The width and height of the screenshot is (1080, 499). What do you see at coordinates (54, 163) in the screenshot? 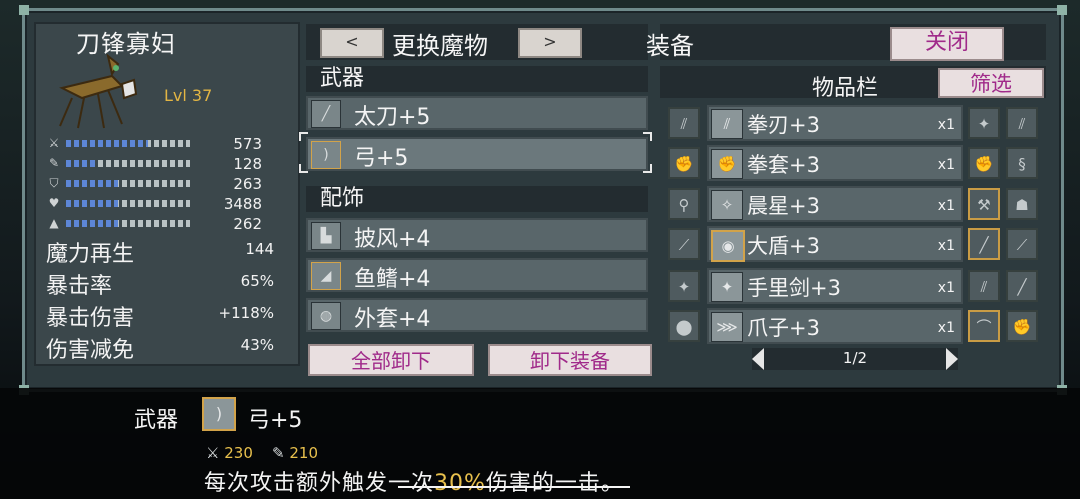
I see `magic-icon: ✎` at bounding box center [54, 163].